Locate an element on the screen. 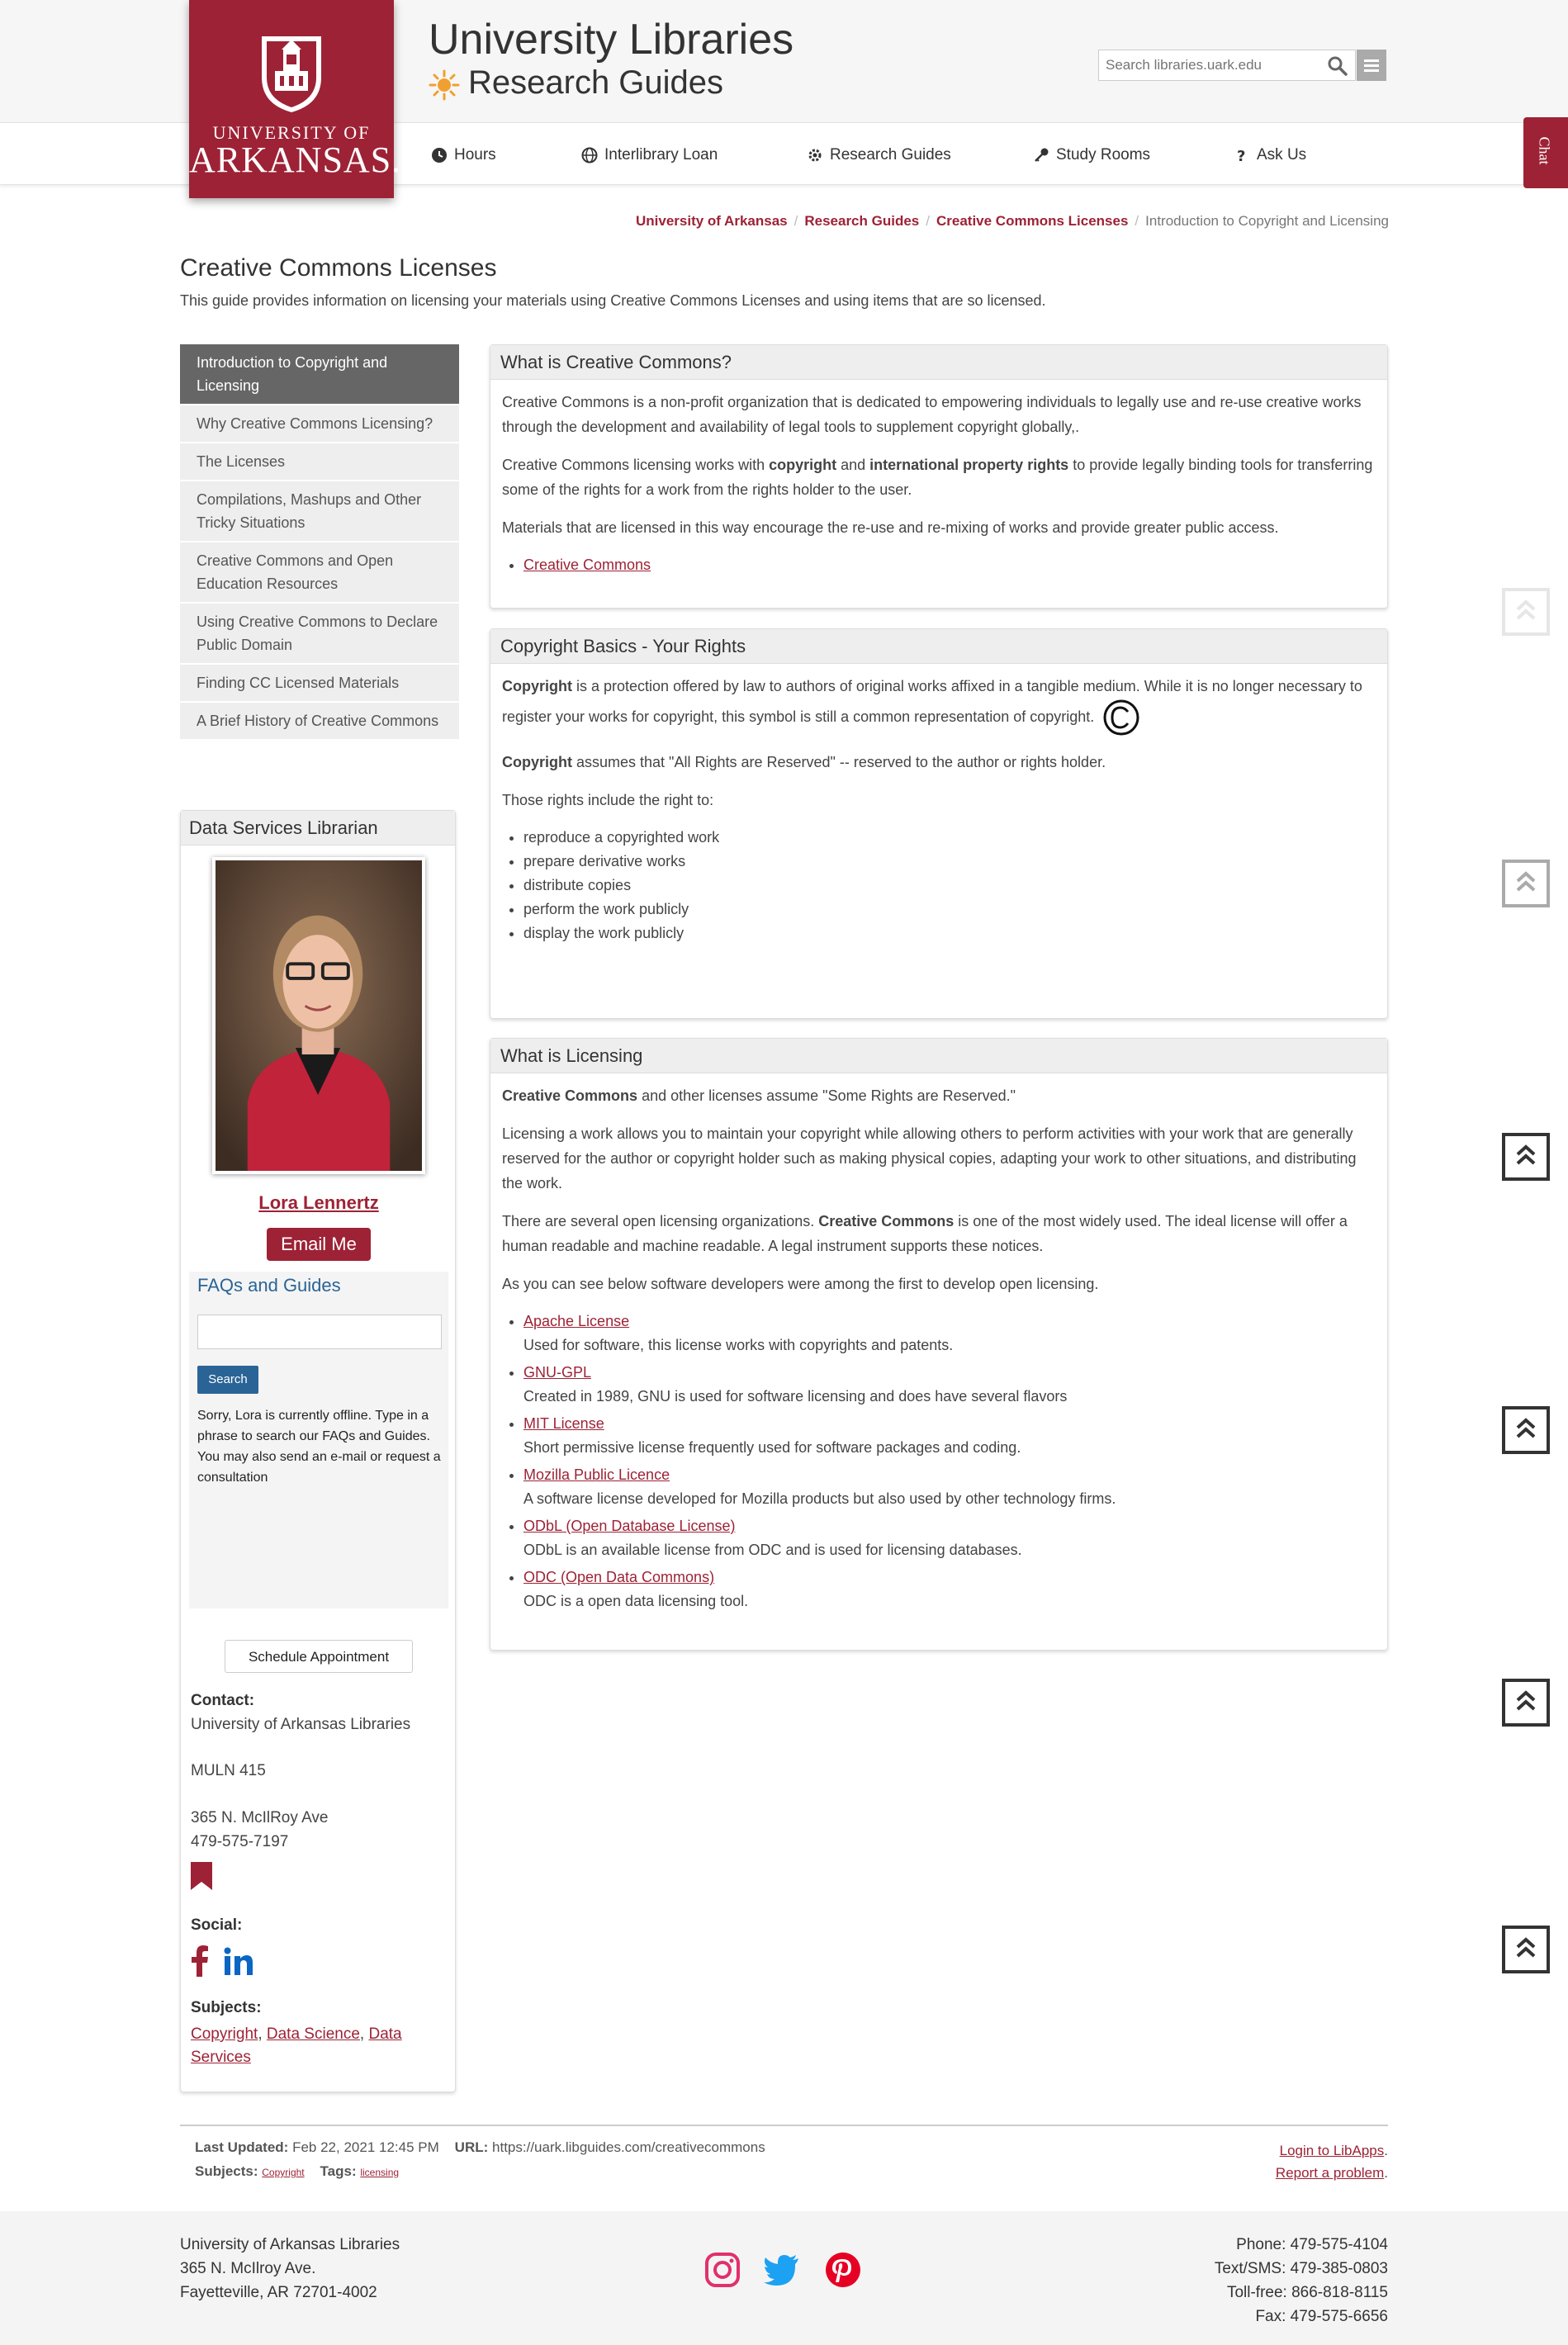  sidenav-item-finding: Finding CC Licensed Materials is located at coordinates (319, 684).